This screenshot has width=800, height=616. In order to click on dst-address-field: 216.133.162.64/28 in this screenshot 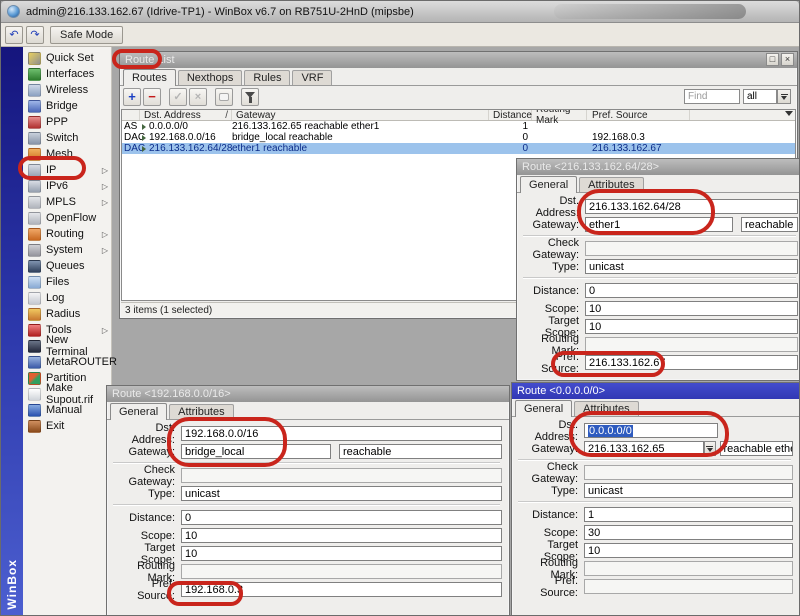, I will do `click(691, 206)`.